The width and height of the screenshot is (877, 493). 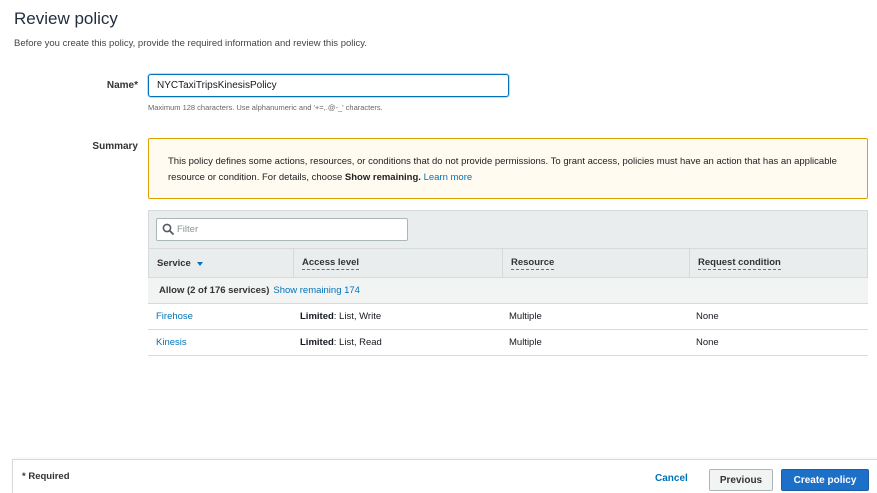 What do you see at coordinates (671, 478) in the screenshot?
I see `cancel-button: Cancel` at bounding box center [671, 478].